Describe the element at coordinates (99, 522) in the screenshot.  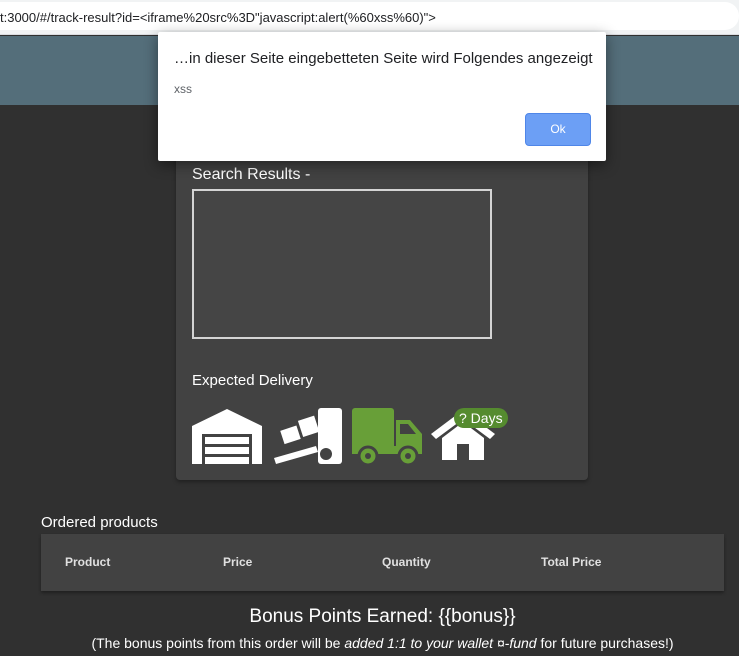
I see `ordered-products-title: Ordered products` at that location.